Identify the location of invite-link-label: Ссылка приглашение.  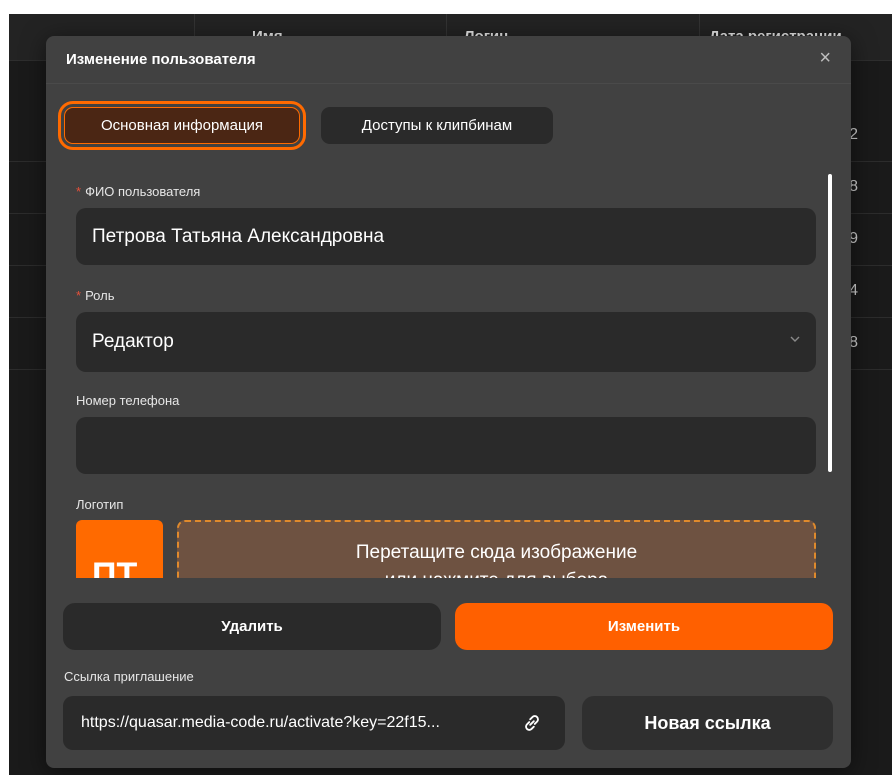
(129, 676).